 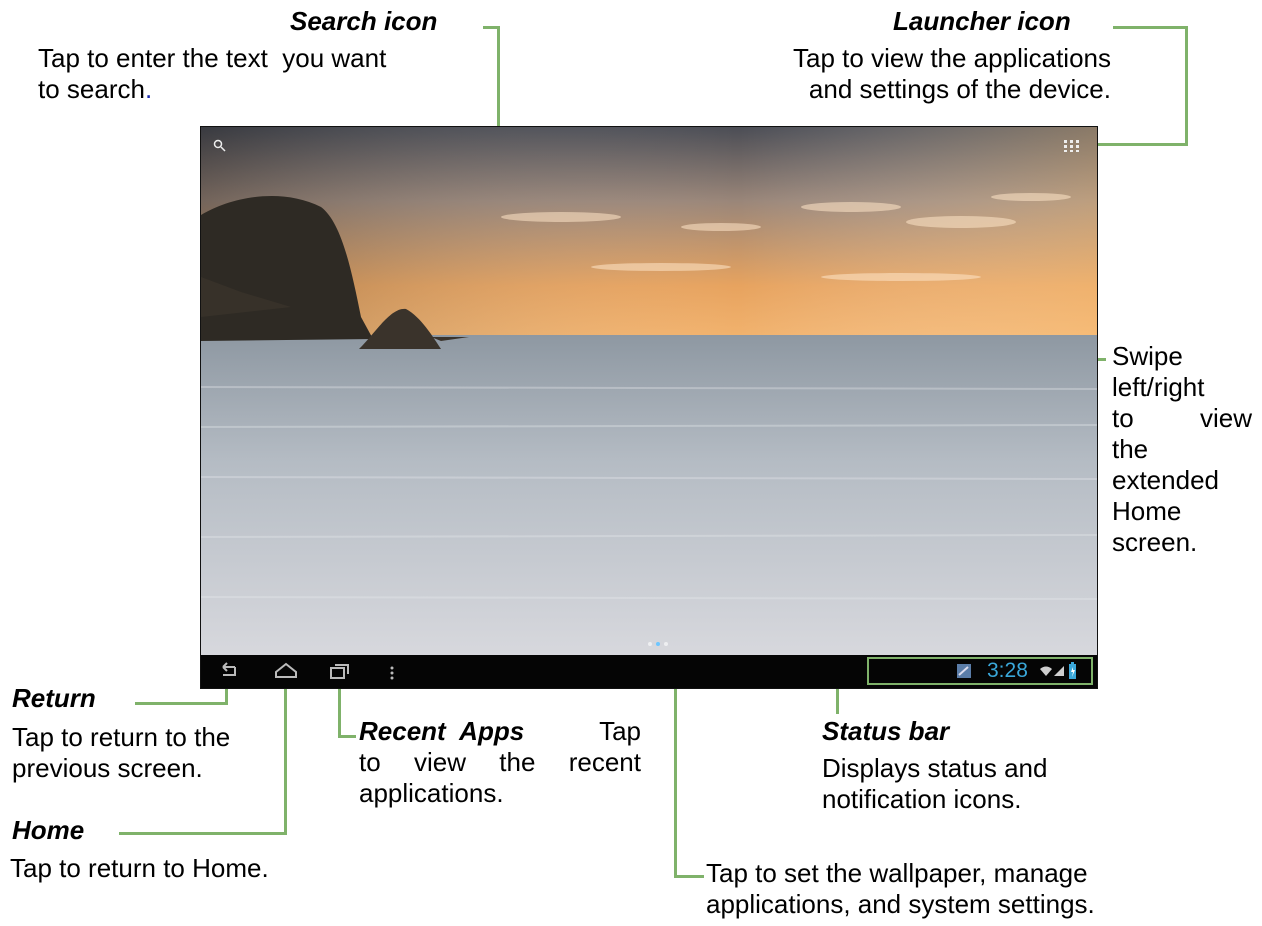 I want to click on return-description: Tap to return to the previous screen., so click(x=121, y=753).